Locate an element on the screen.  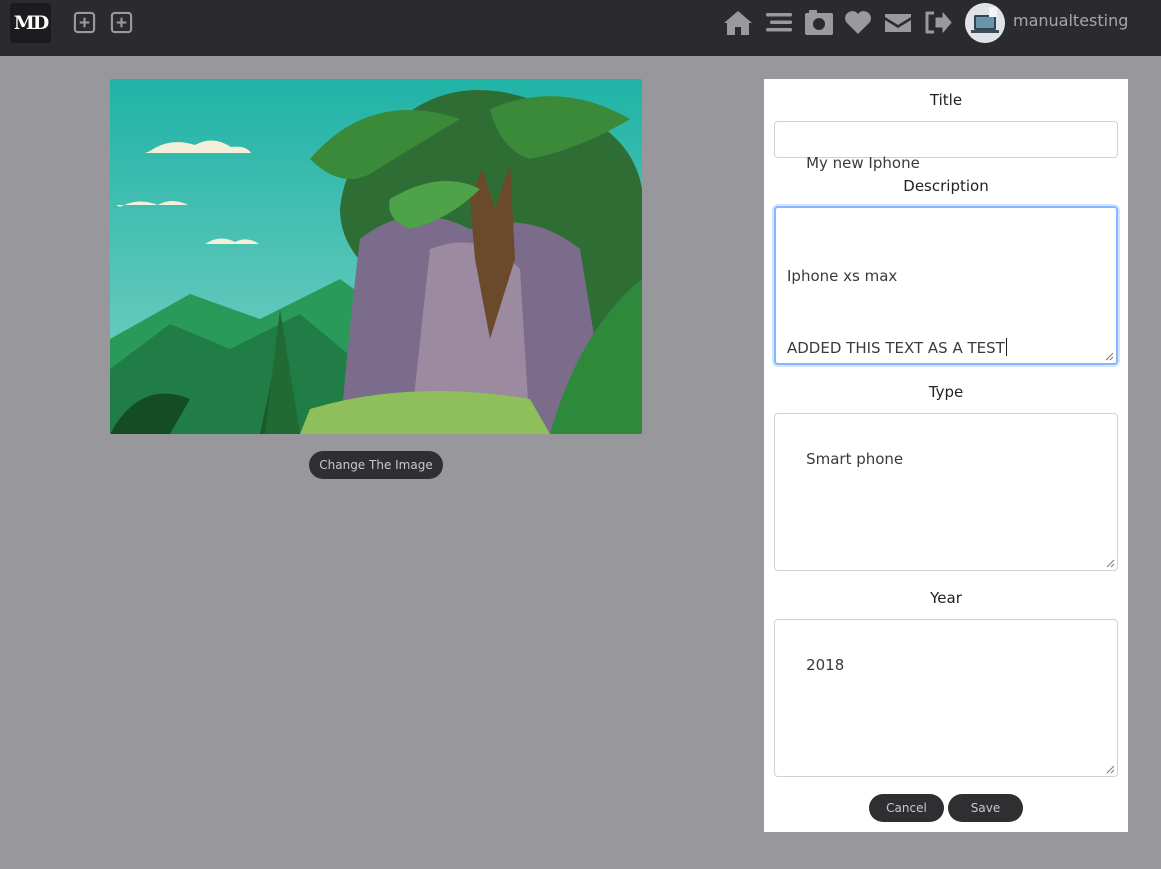
logout-button is located at coordinates (938, 22).